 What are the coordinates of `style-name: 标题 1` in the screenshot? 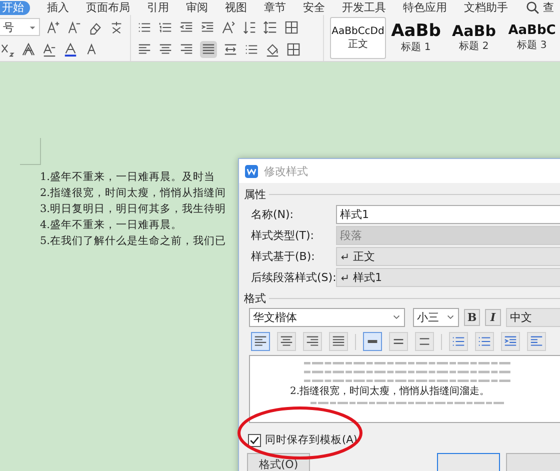 It's located at (416, 47).